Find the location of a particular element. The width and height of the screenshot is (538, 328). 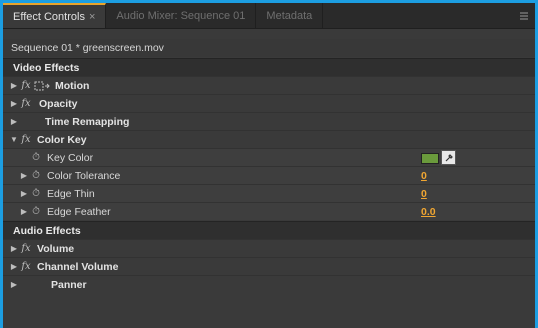

param-row-edge-feather: ▶ ⏱ Edge Feather 0.0 is located at coordinates (269, 211).